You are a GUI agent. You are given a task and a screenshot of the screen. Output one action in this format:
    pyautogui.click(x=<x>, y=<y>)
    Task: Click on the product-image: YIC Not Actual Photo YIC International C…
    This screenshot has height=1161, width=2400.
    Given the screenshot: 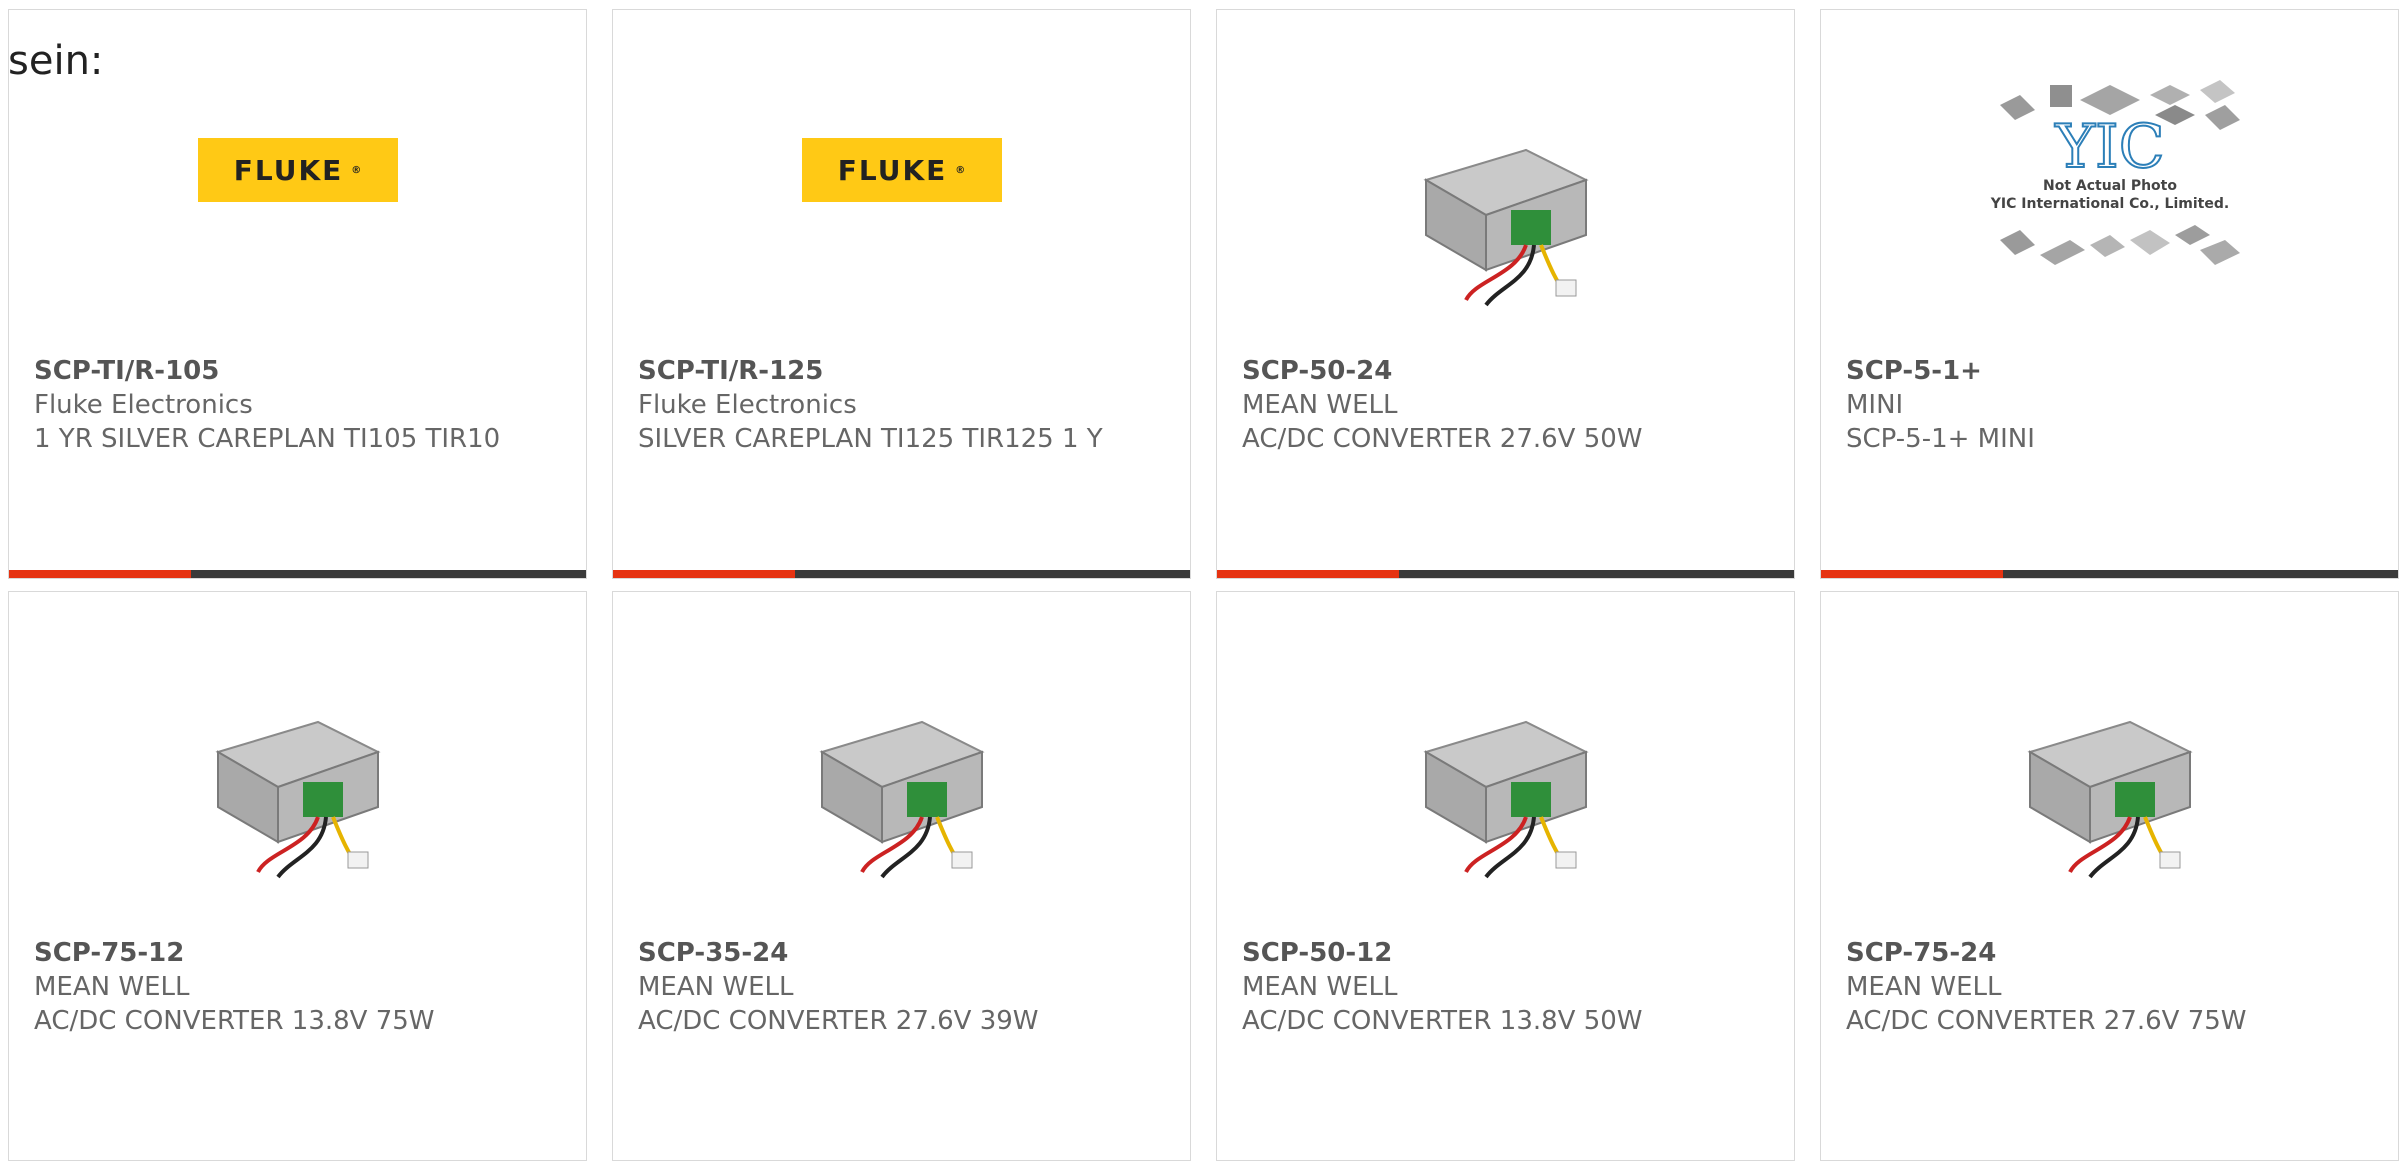 What is the action you would take?
    pyautogui.click(x=2109, y=205)
    